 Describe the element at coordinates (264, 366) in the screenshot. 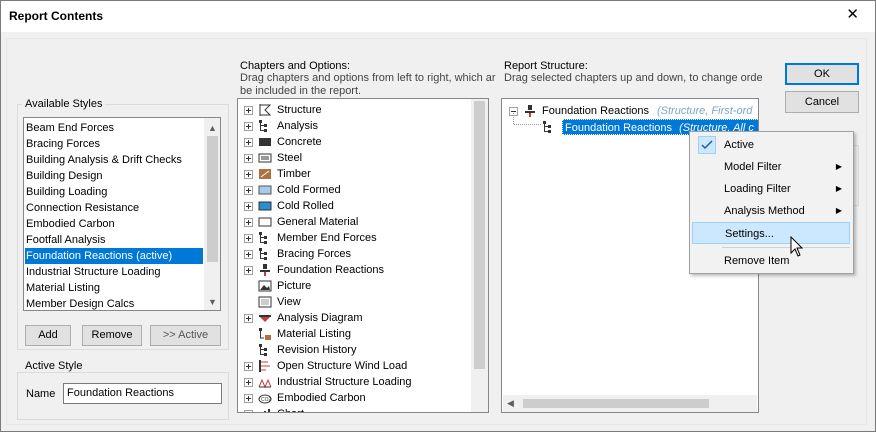

I see `wind-icon` at that location.